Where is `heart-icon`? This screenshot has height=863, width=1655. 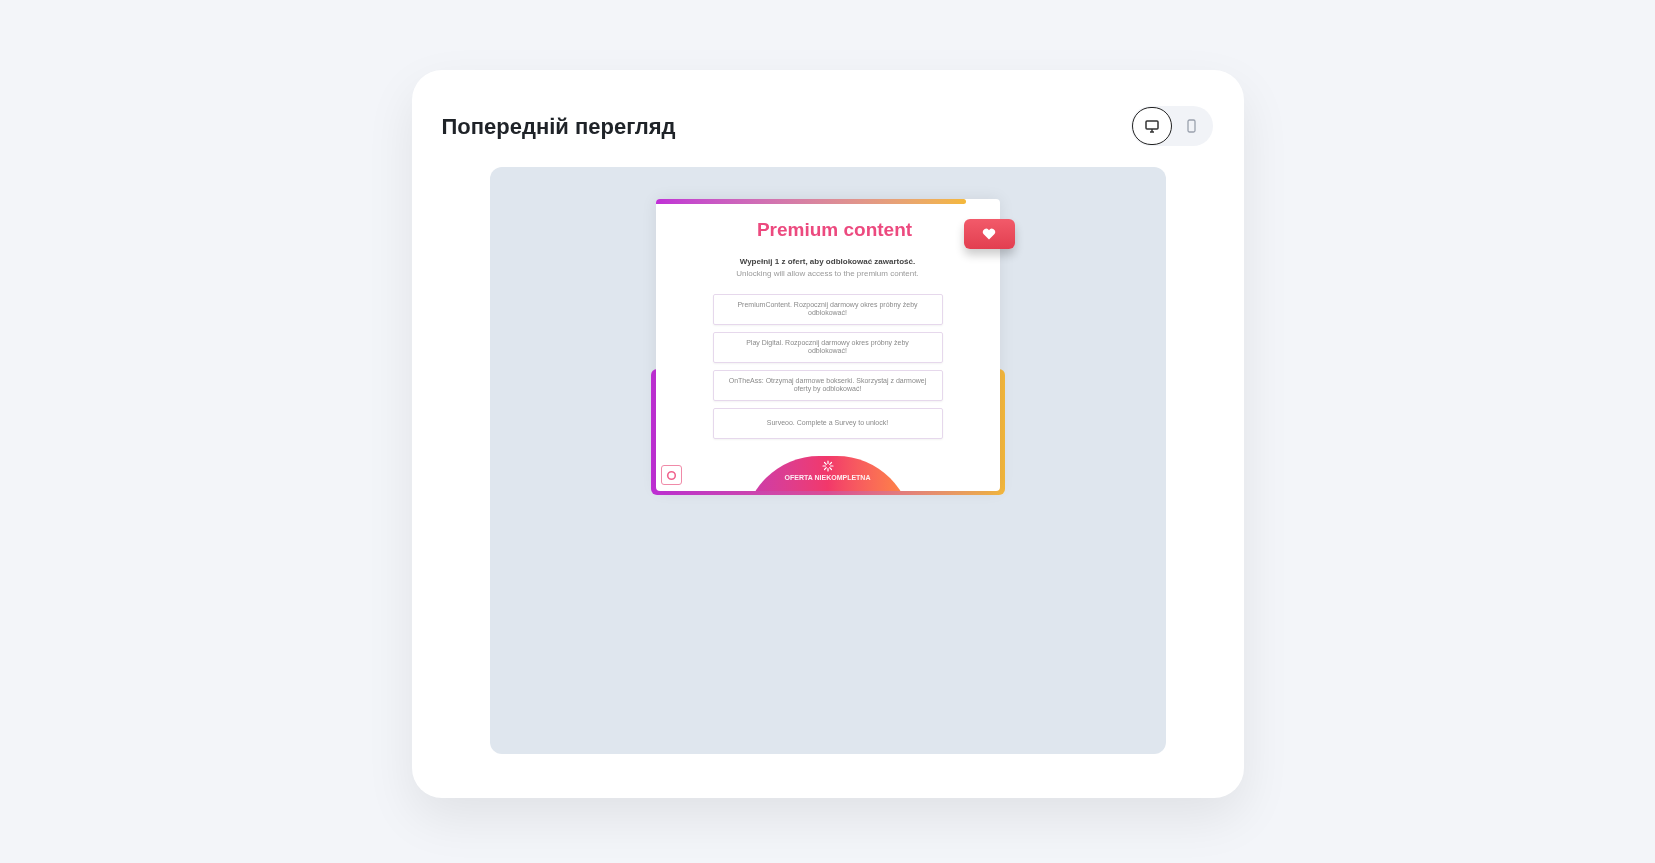 heart-icon is located at coordinates (989, 234).